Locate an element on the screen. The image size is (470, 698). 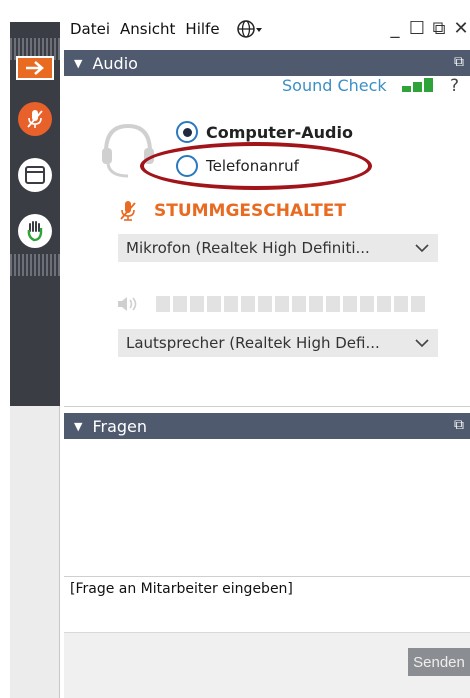
menu-datei: Datei is located at coordinates (90, 29).